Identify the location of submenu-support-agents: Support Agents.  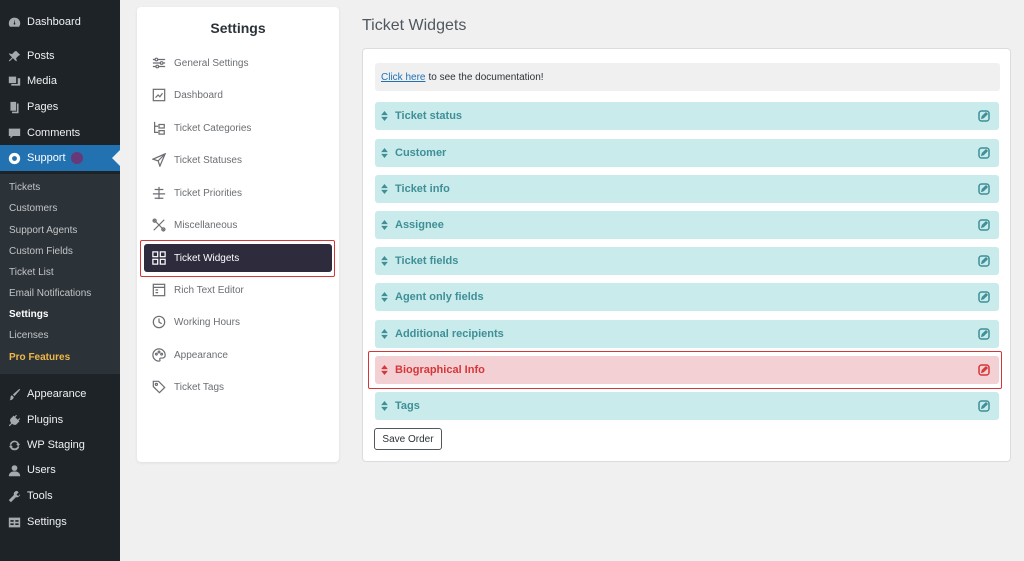
(43, 230).